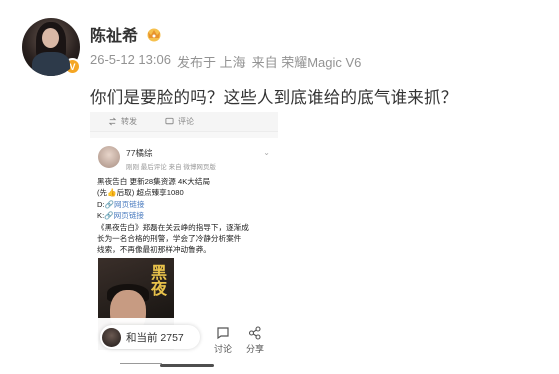 The width and height of the screenshot is (559, 374). What do you see at coordinates (187, 365) in the screenshot?
I see `home-indicator` at bounding box center [187, 365].